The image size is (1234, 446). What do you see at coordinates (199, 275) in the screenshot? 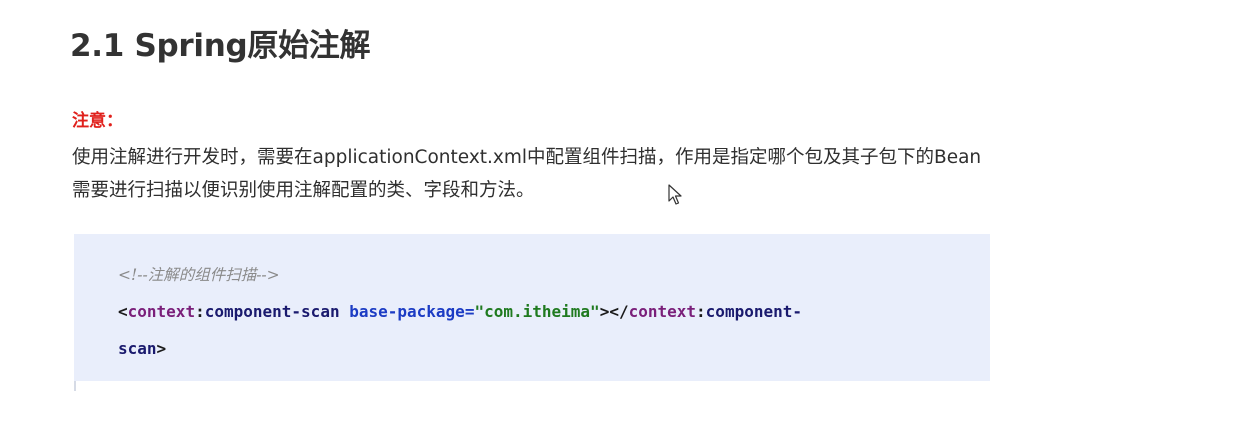
I see `code-comment: <!--注解的组件扫描-->` at bounding box center [199, 275].